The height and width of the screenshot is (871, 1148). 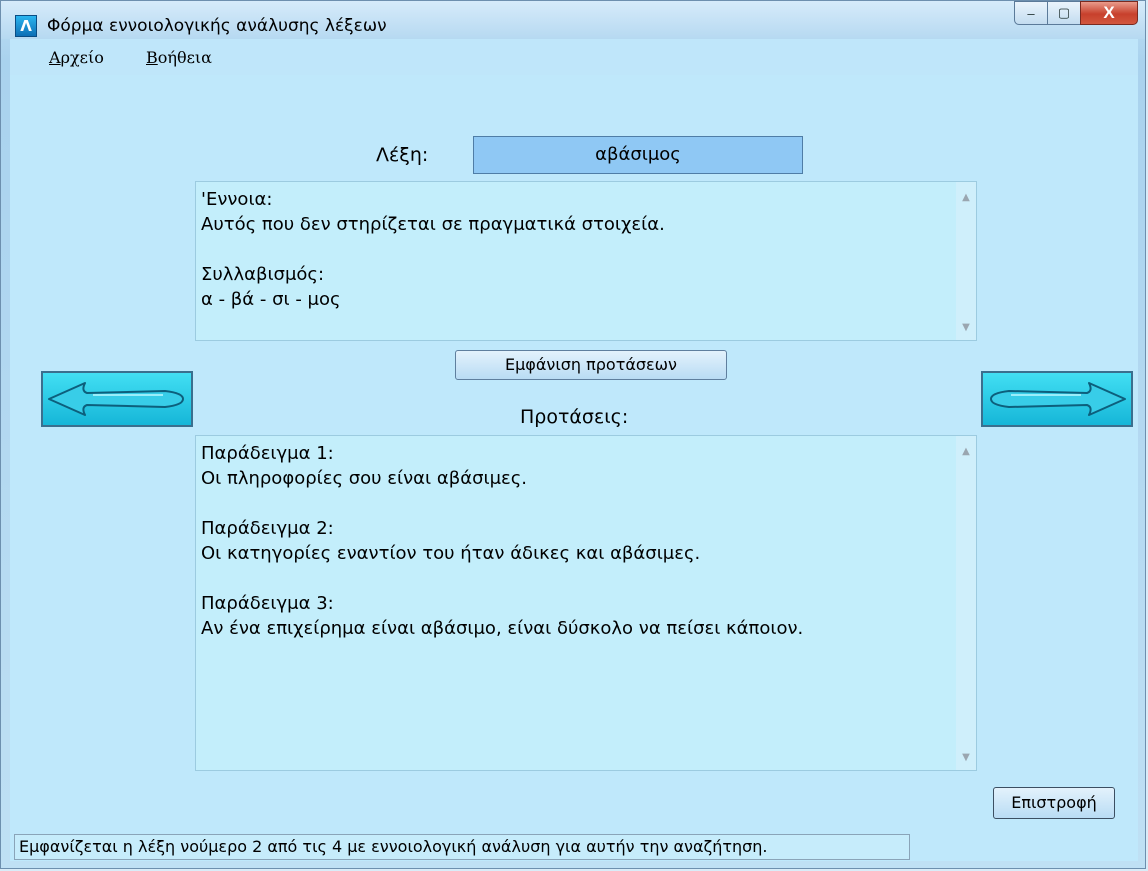 I want to click on next-word-button, so click(x=1057, y=399).